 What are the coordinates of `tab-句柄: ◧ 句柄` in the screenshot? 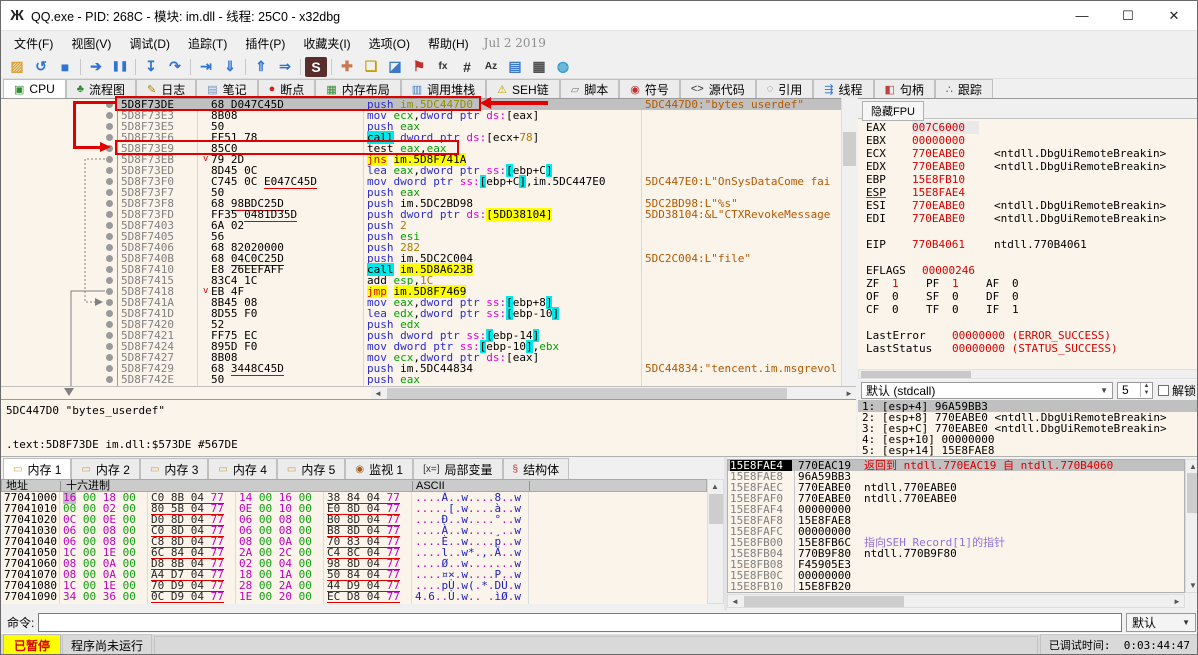 It's located at (904, 88).